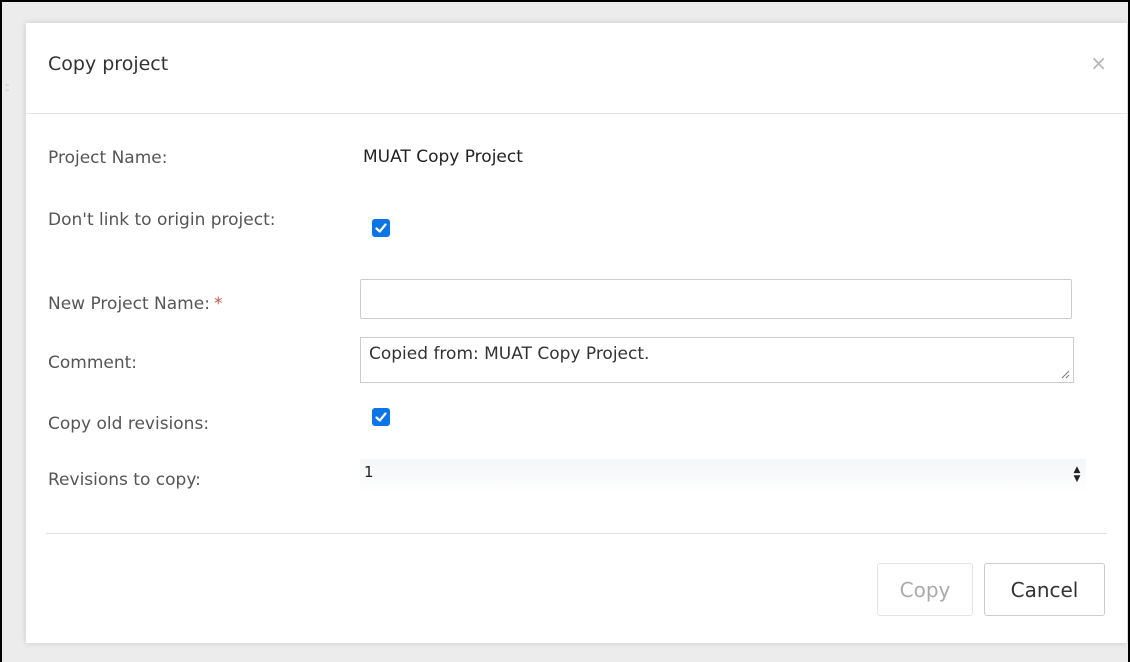 This screenshot has height=662, width=1130. What do you see at coordinates (1044, 589) in the screenshot?
I see `cancel-button: Cancel` at bounding box center [1044, 589].